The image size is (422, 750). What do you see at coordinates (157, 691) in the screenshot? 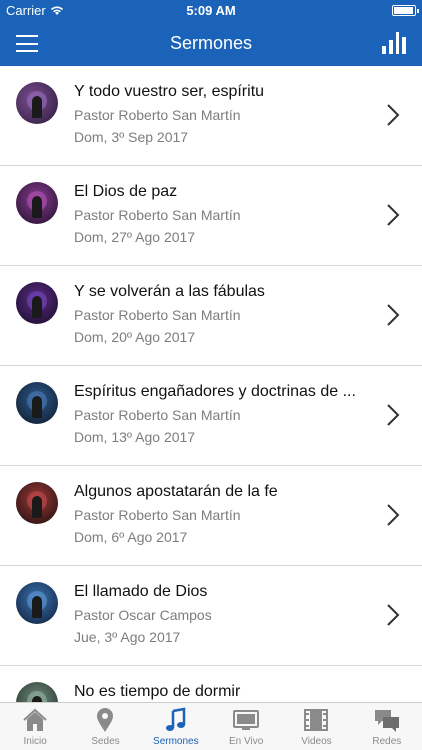
I see `sermon-title: No es tiempo de dormir` at bounding box center [157, 691].